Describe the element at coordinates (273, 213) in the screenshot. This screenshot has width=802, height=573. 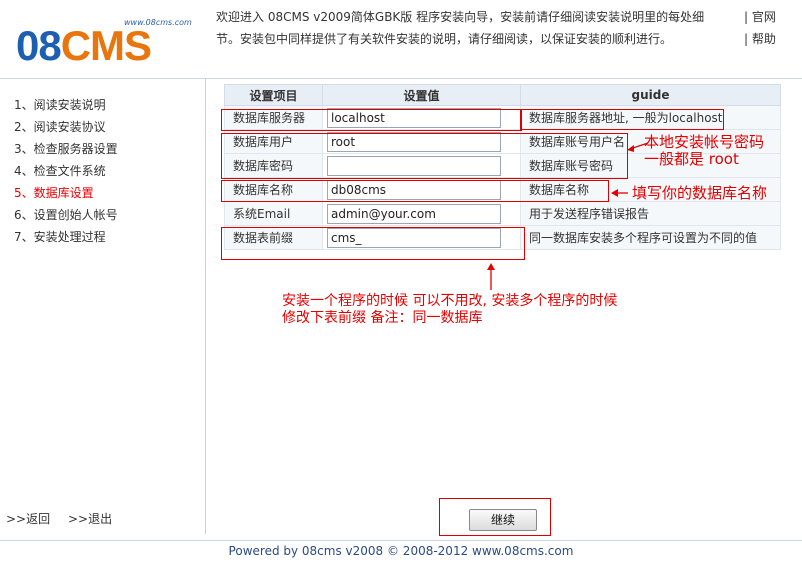
I see `system-email-label: 系统Email` at that location.